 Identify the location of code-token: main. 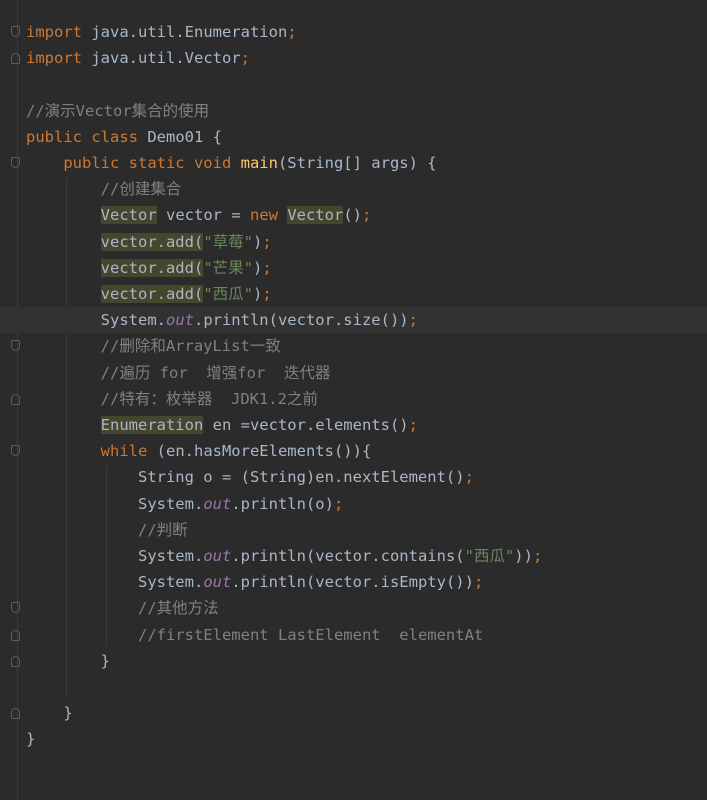
(259, 163).